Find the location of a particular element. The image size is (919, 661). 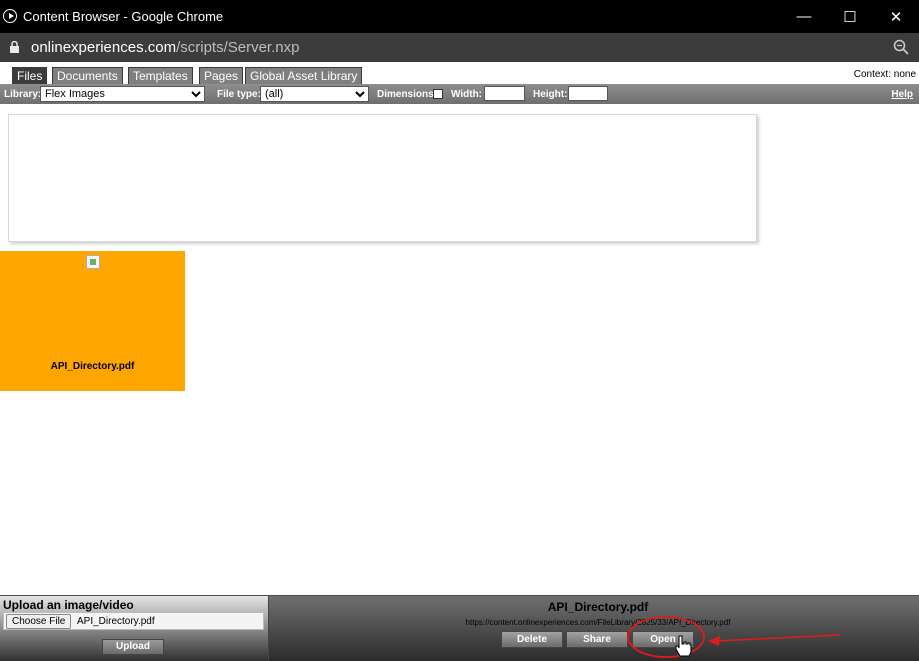

dimensions-label: Dimensions: is located at coordinates (407, 94).